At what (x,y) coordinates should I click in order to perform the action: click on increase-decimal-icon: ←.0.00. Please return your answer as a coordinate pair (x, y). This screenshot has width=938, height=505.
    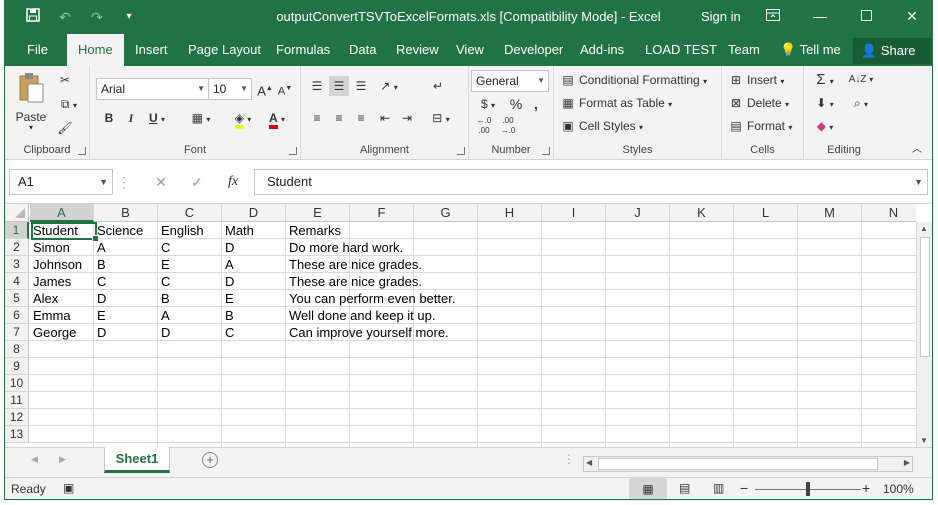
    Looking at the image, I should click on (484, 126).